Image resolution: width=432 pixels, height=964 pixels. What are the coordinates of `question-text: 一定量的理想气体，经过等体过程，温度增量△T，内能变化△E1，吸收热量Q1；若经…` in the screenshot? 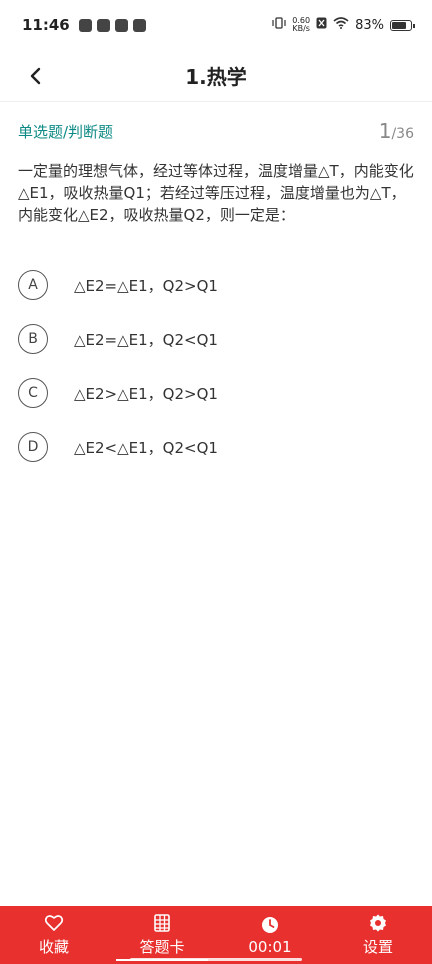 It's located at (216, 193).